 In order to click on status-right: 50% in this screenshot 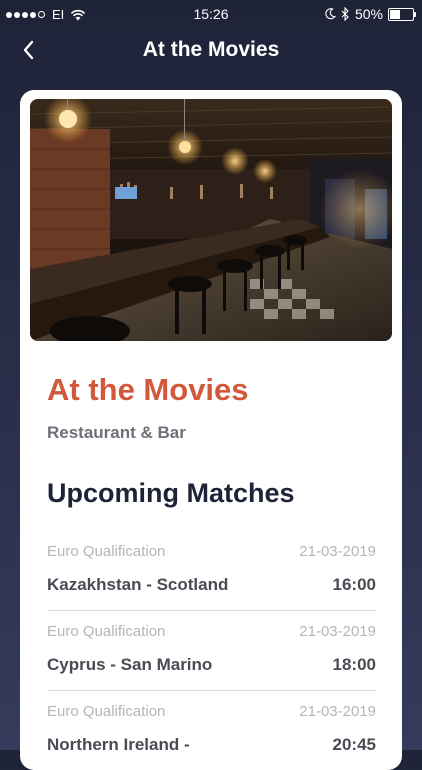, I will do `click(370, 14)`.